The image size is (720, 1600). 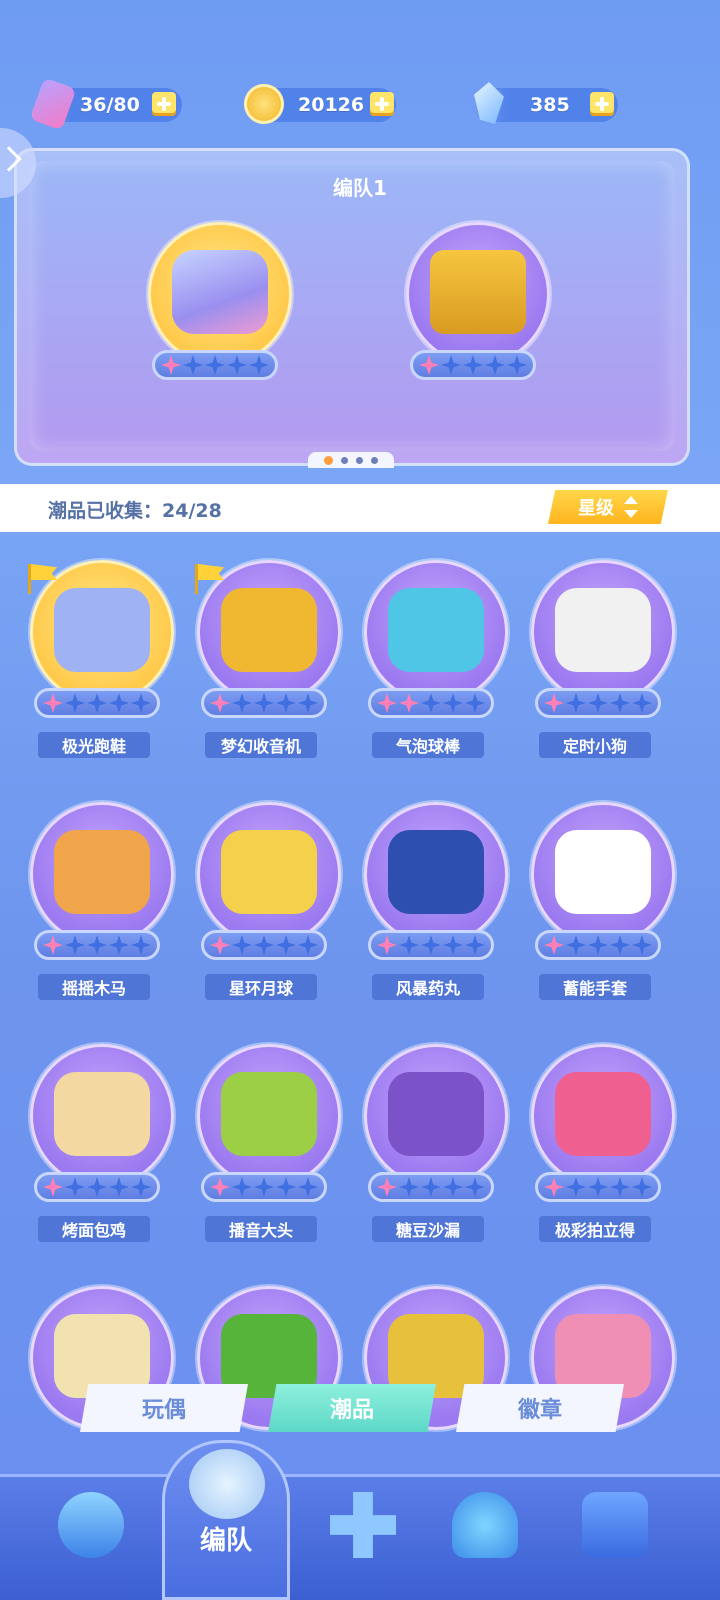 I want to click on item-name: 糖豆沙漏, so click(x=428, y=1229).